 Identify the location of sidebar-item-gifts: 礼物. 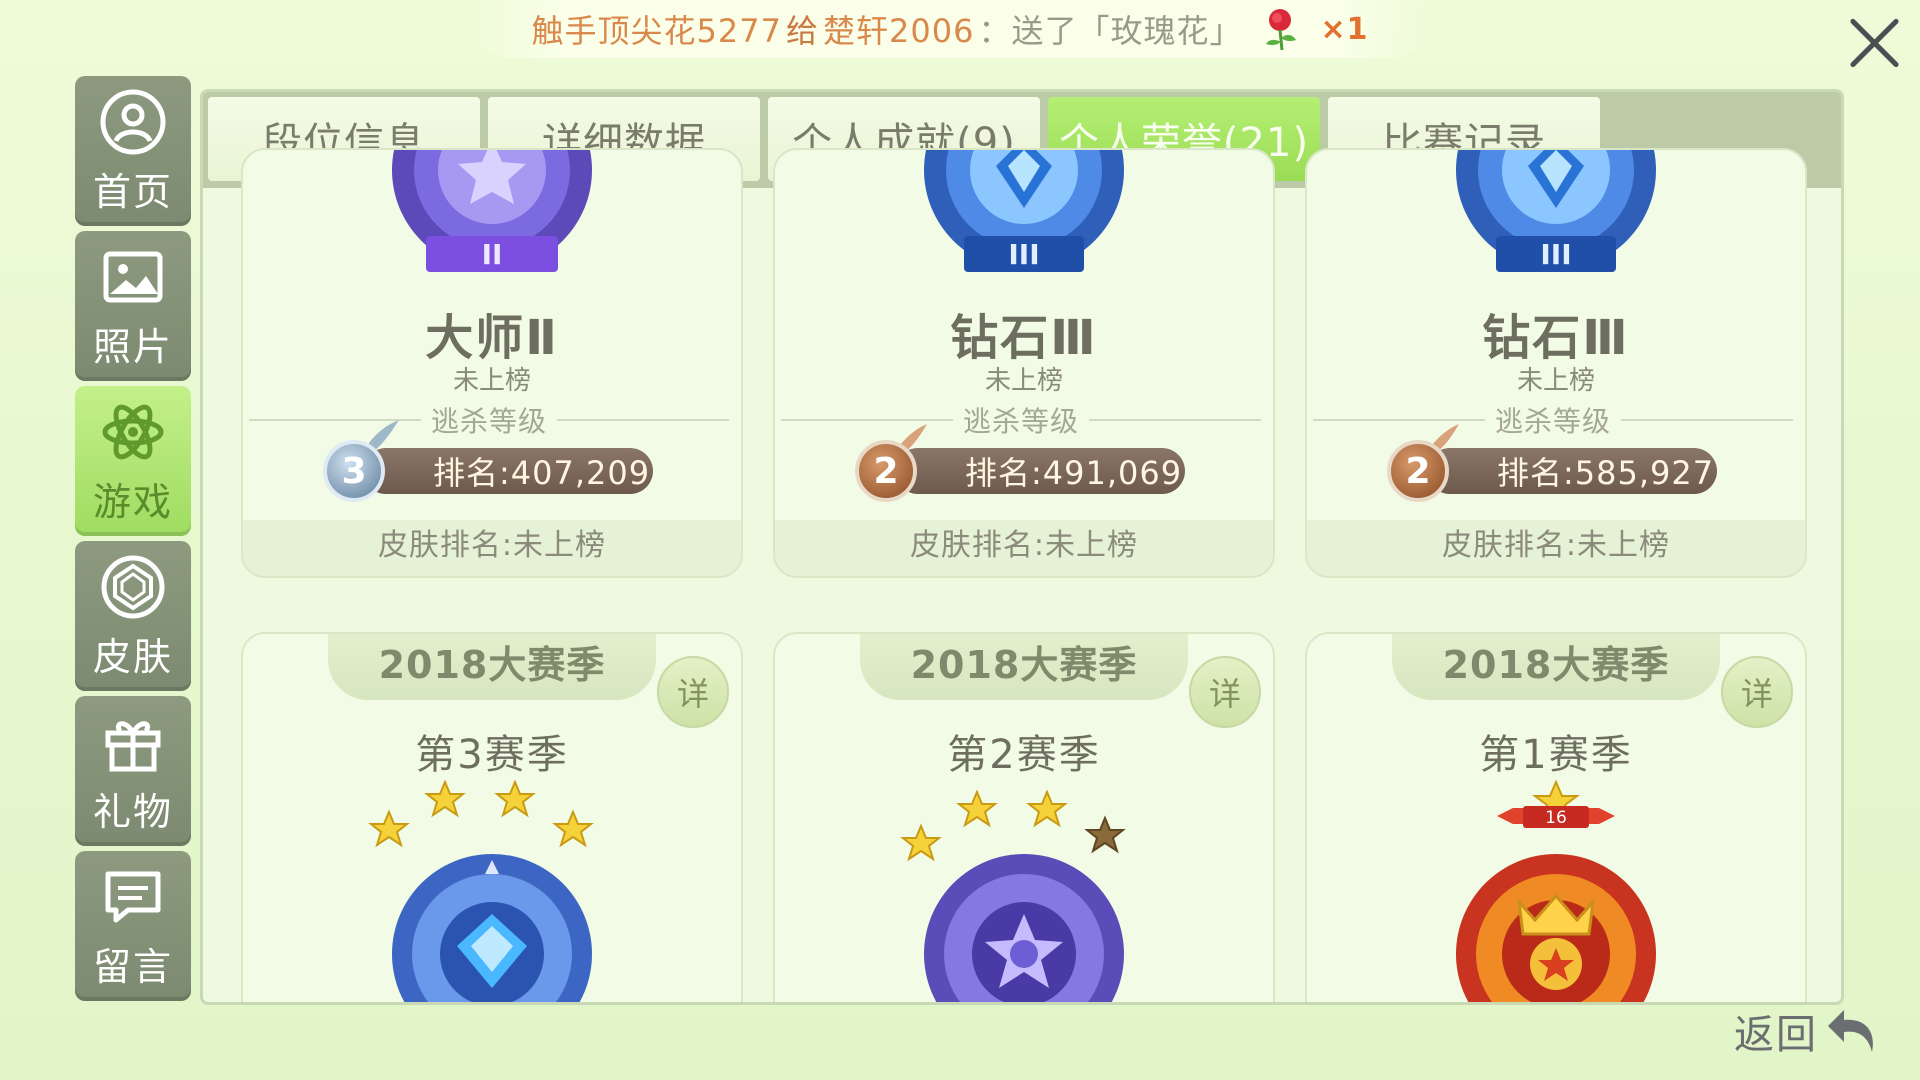
(133, 771).